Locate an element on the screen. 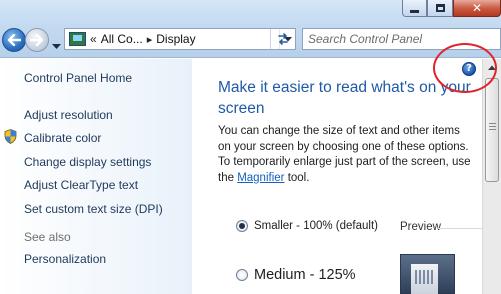  breadcrumb-display: Display is located at coordinates (175, 39).